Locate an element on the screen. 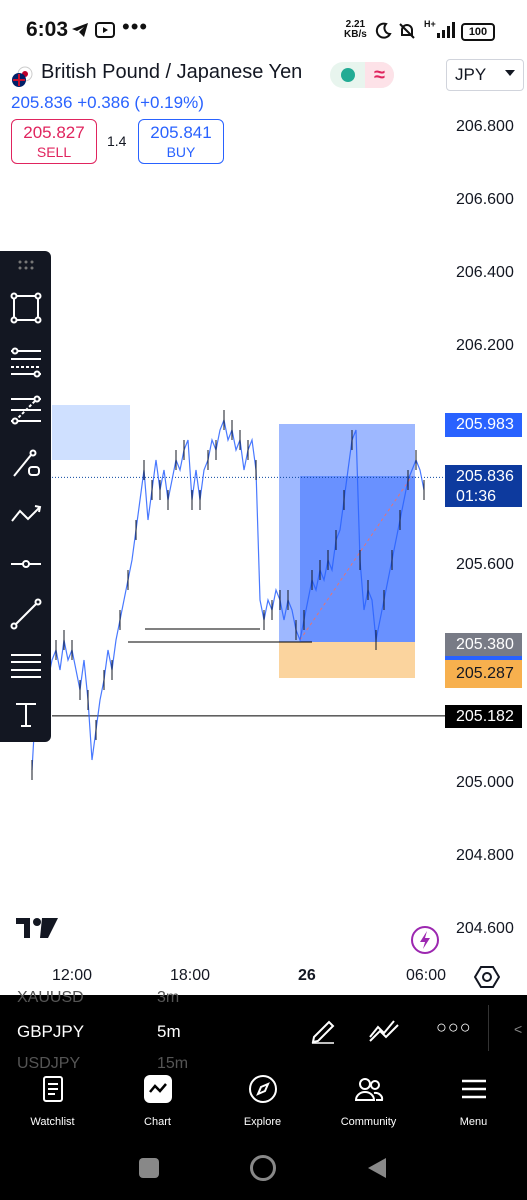 This screenshot has height=1200, width=527. current-price-tag: 205.836 01:36 is located at coordinates (483, 486).